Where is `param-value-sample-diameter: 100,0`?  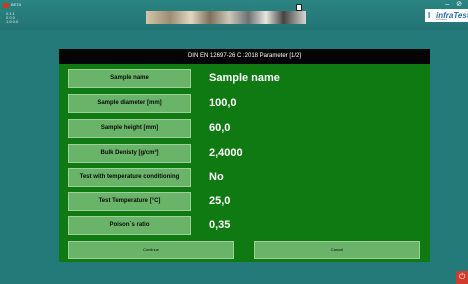
param-value-sample-diameter: 100,0 is located at coordinates (223, 103).